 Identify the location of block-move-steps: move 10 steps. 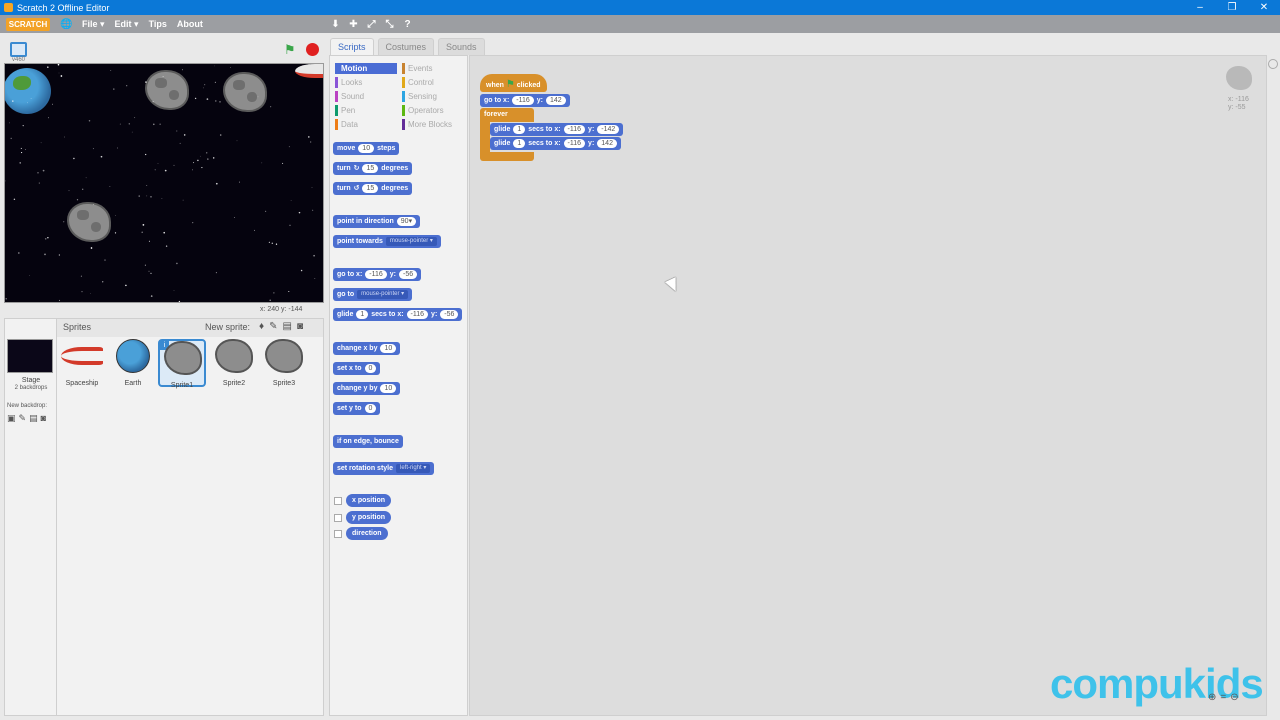
(366, 148).